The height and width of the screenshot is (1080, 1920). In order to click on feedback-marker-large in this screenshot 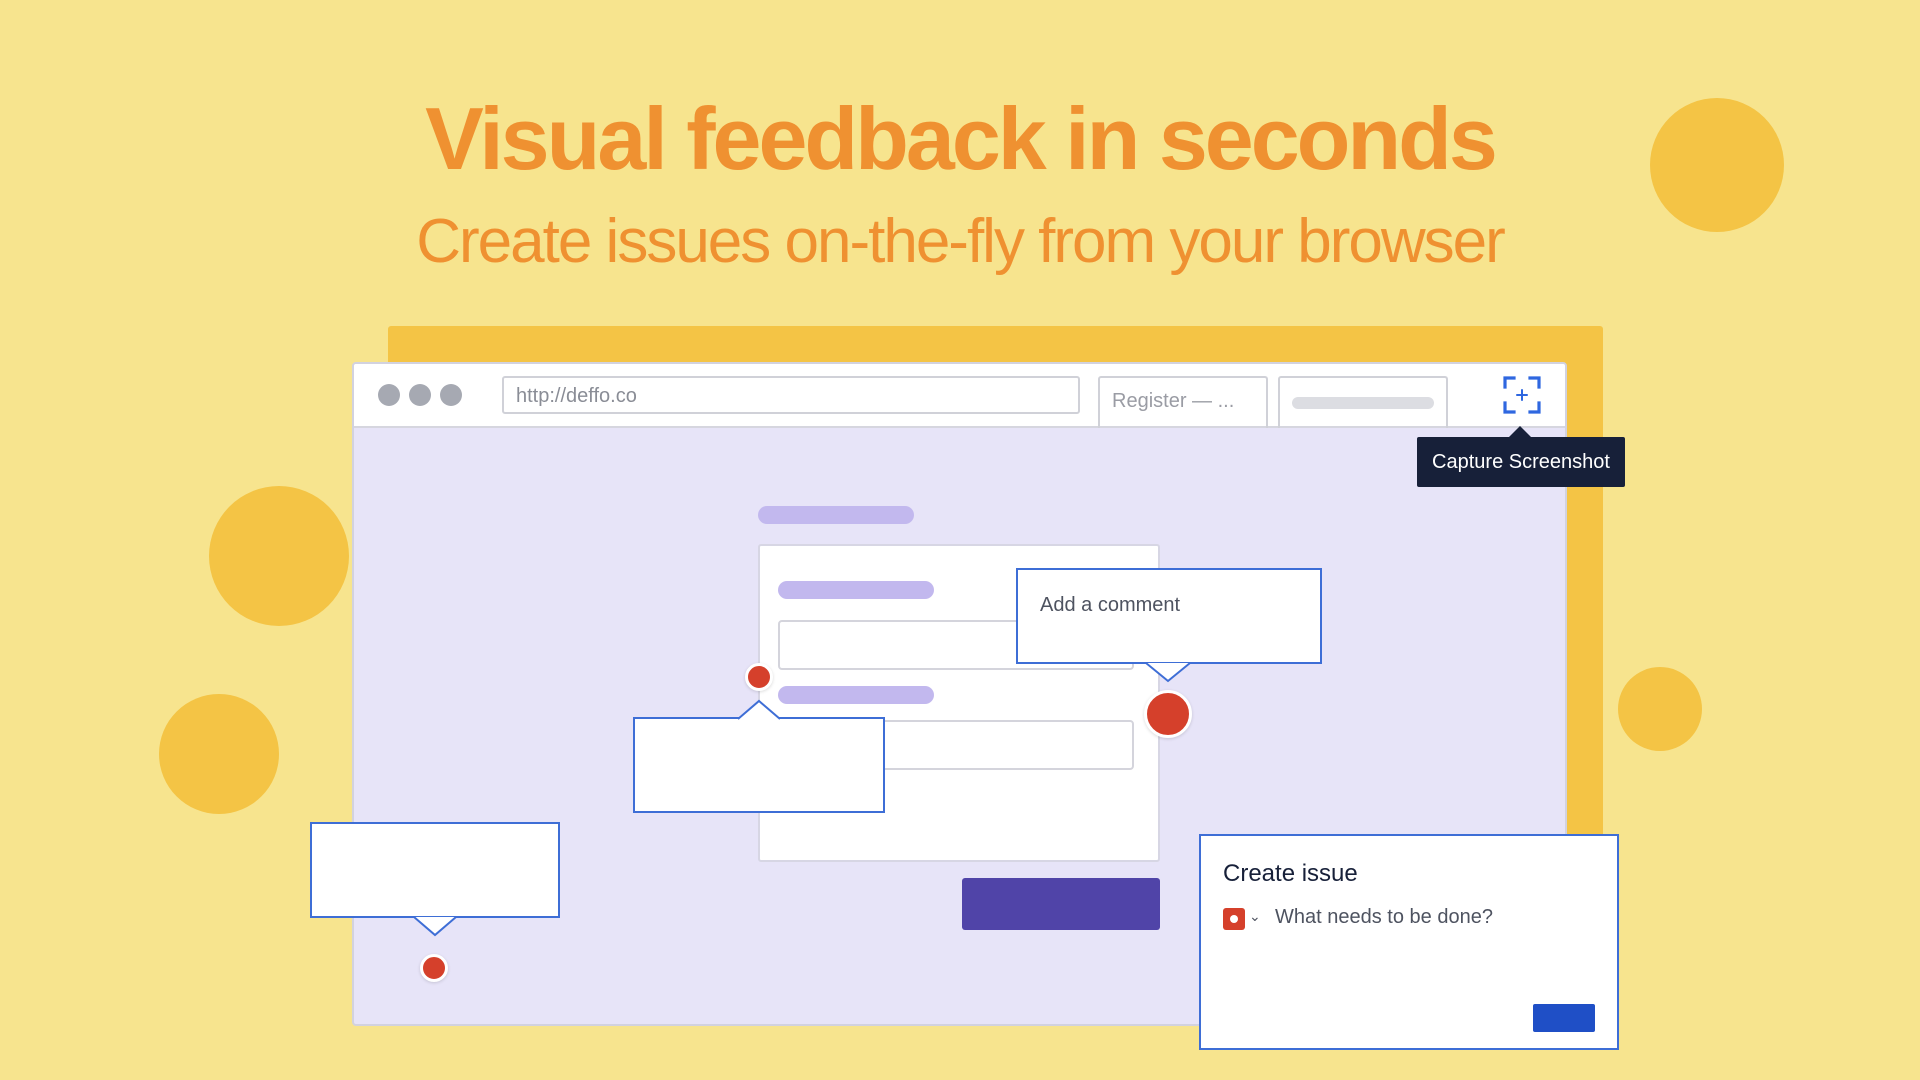, I will do `click(1168, 714)`.